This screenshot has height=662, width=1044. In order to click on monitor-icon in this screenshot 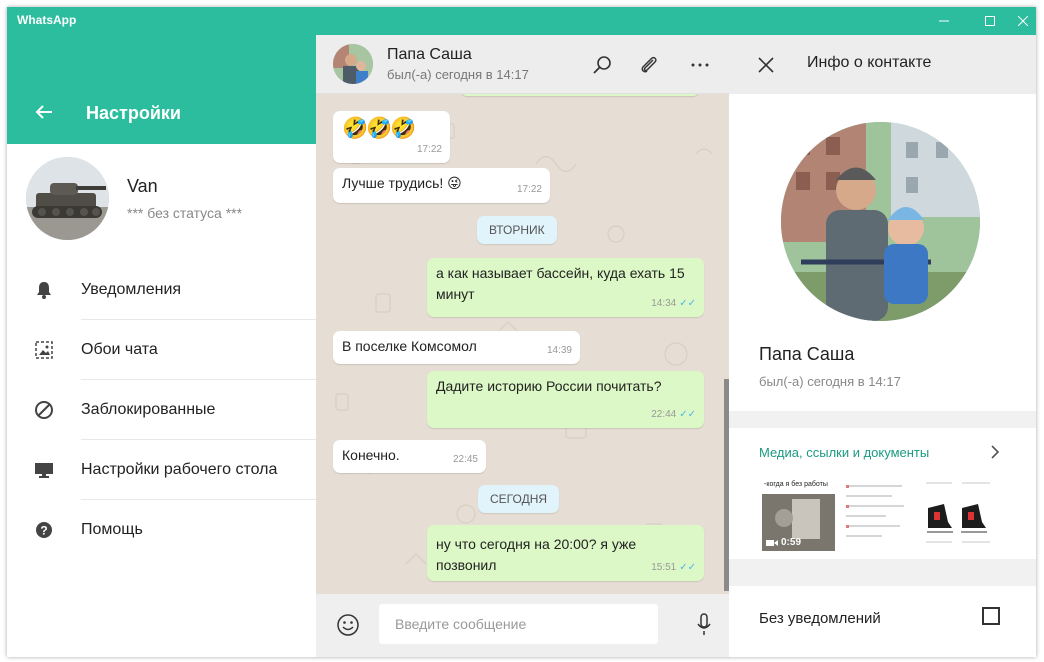, I will do `click(44, 470)`.